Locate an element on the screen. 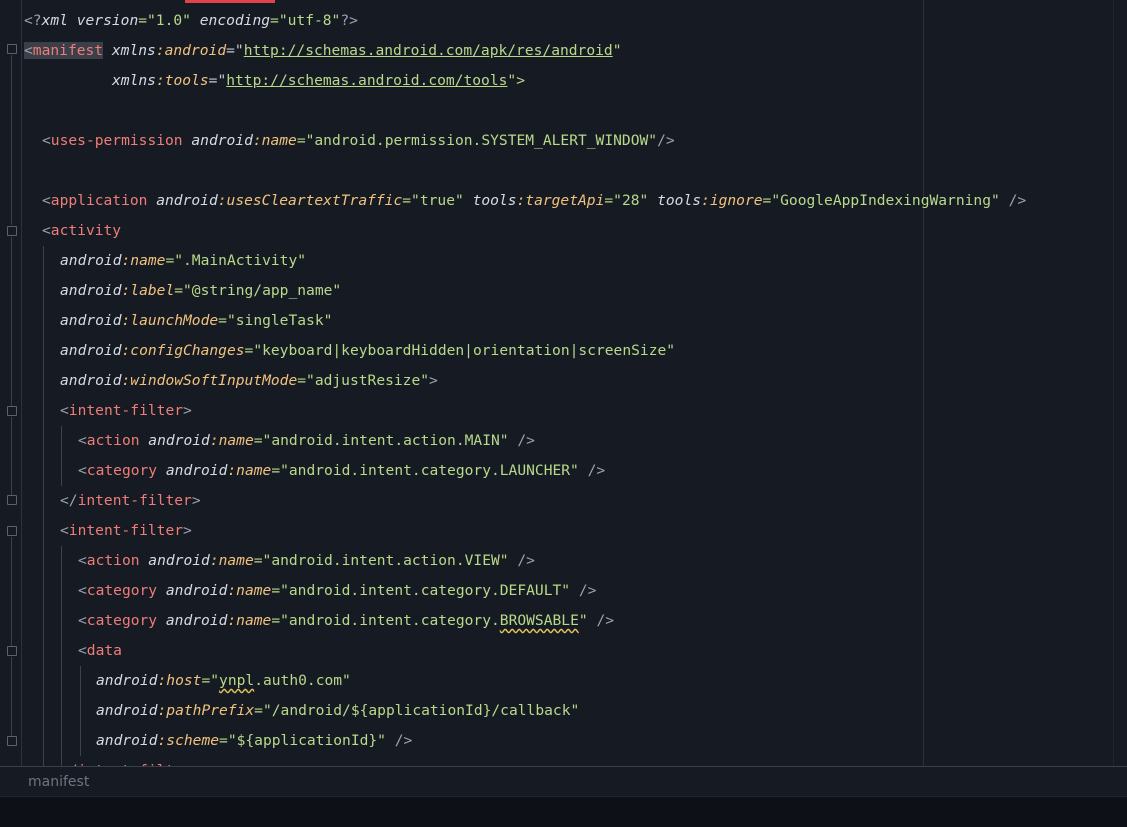 The width and height of the screenshot is (1127, 827). code-token: :windowSoftInputMode is located at coordinates (209, 380).